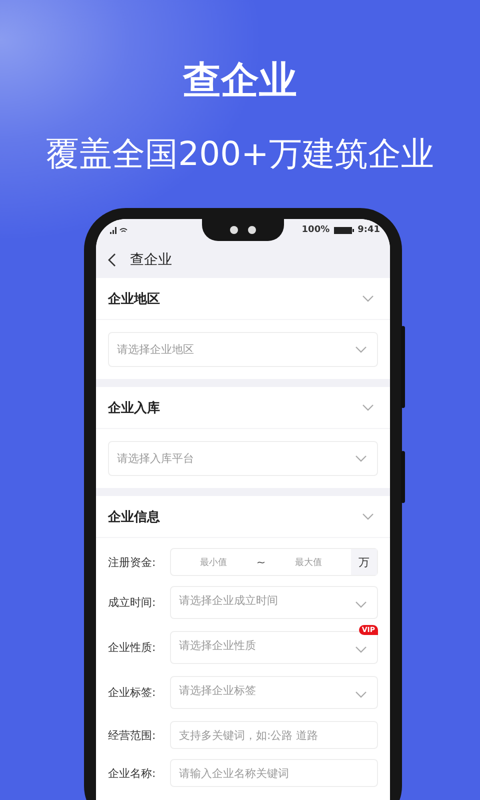  What do you see at coordinates (364, 562) in the screenshot?
I see `unit-label: 万` at bounding box center [364, 562].